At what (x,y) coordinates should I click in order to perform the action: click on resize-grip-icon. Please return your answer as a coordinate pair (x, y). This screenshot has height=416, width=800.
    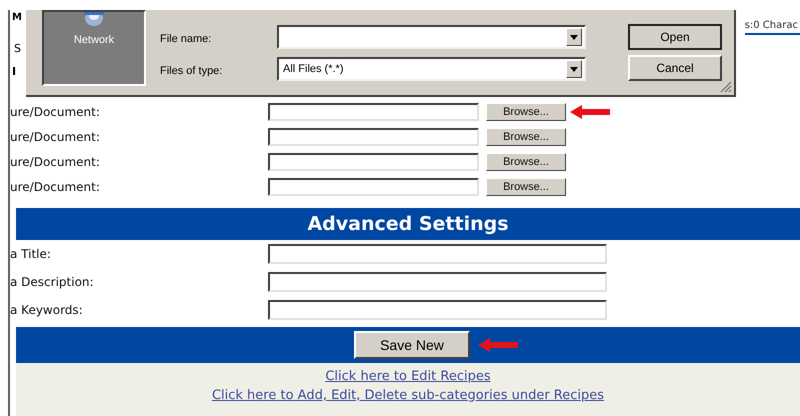
    Looking at the image, I should click on (726, 87).